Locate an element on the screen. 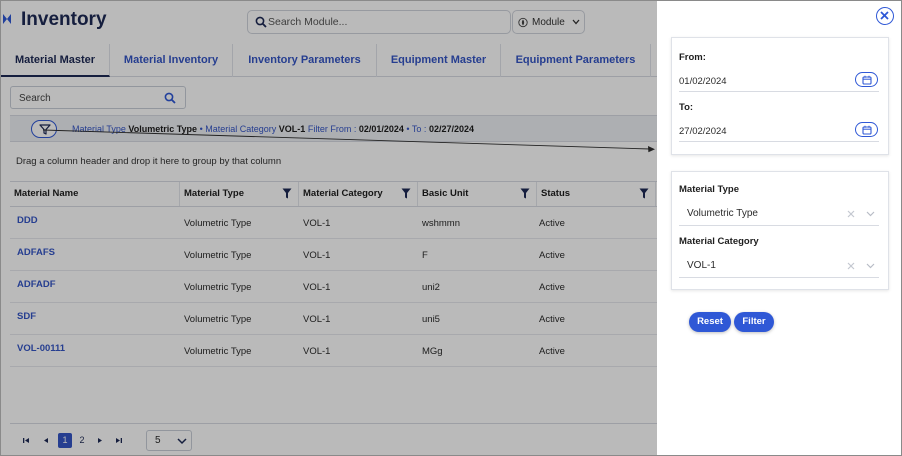 The height and width of the screenshot is (456, 902). material-category-label: Material Category is located at coordinates (719, 241).